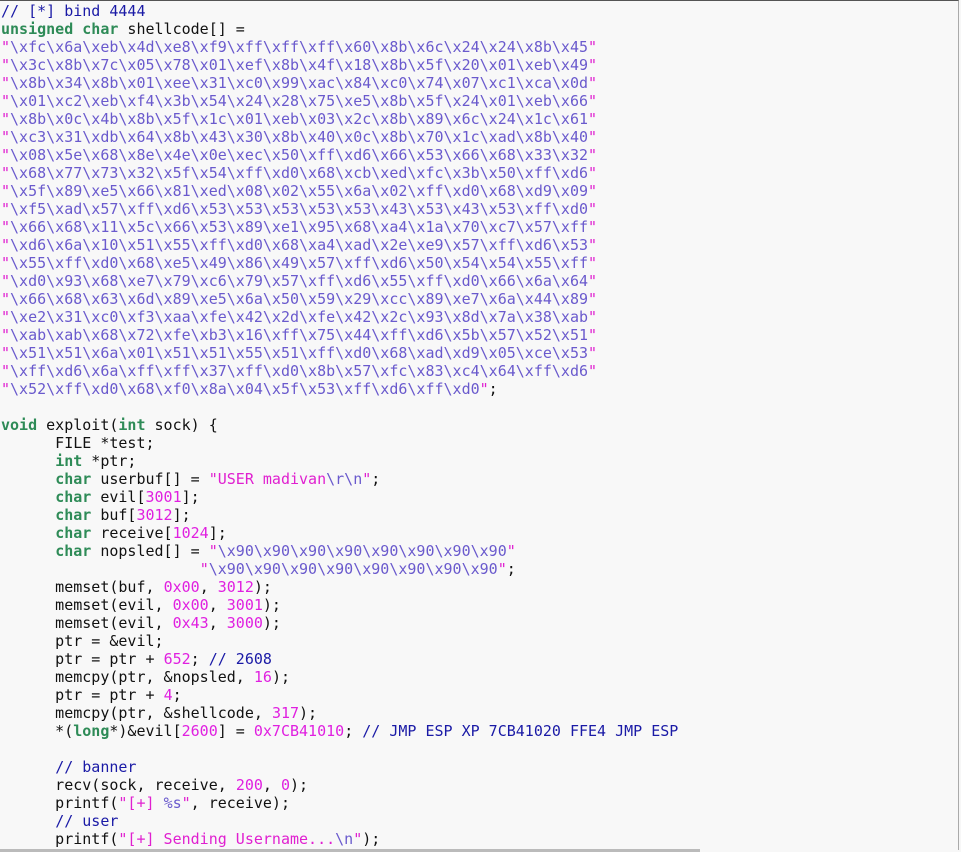 The image size is (961, 852). I want to click on code-text: *)&evil[, so click(145, 731).